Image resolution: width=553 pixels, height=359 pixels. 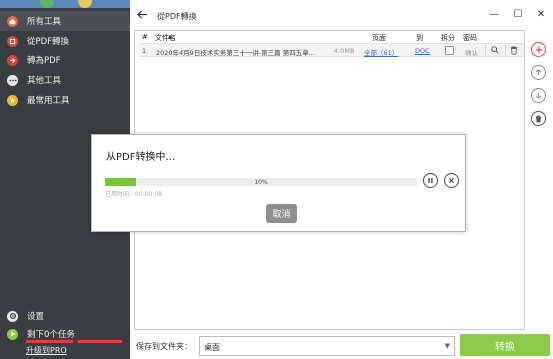 I want to click on sidebar-item-to-pdf: 轉為PDF, so click(x=65, y=60).